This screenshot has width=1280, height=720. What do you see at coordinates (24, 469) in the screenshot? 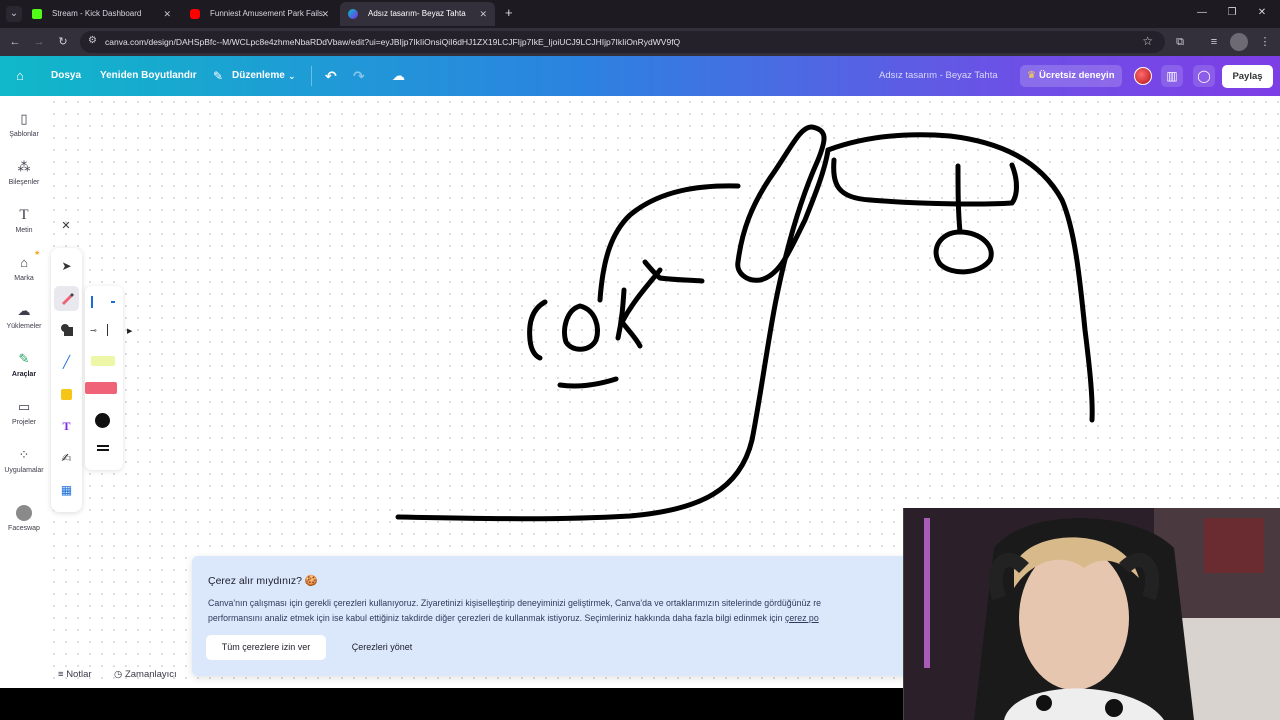
I see `sidebar-item-apps: ⁘ Uygulamalar` at bounding box center [24, 469].